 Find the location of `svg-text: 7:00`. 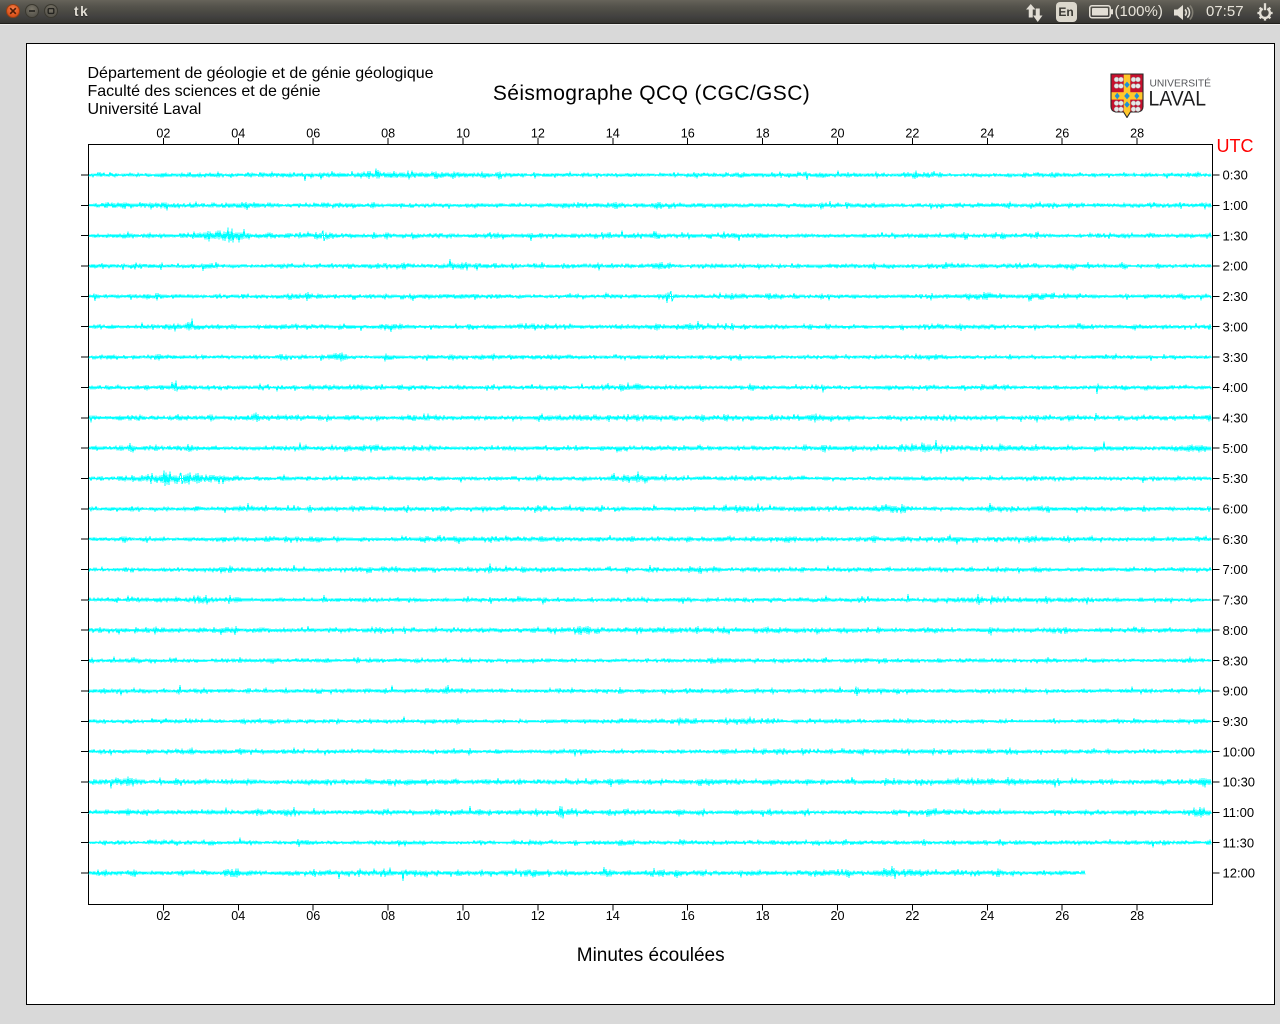

svg-text: 7:00 is located at coordinates (1235, 569).